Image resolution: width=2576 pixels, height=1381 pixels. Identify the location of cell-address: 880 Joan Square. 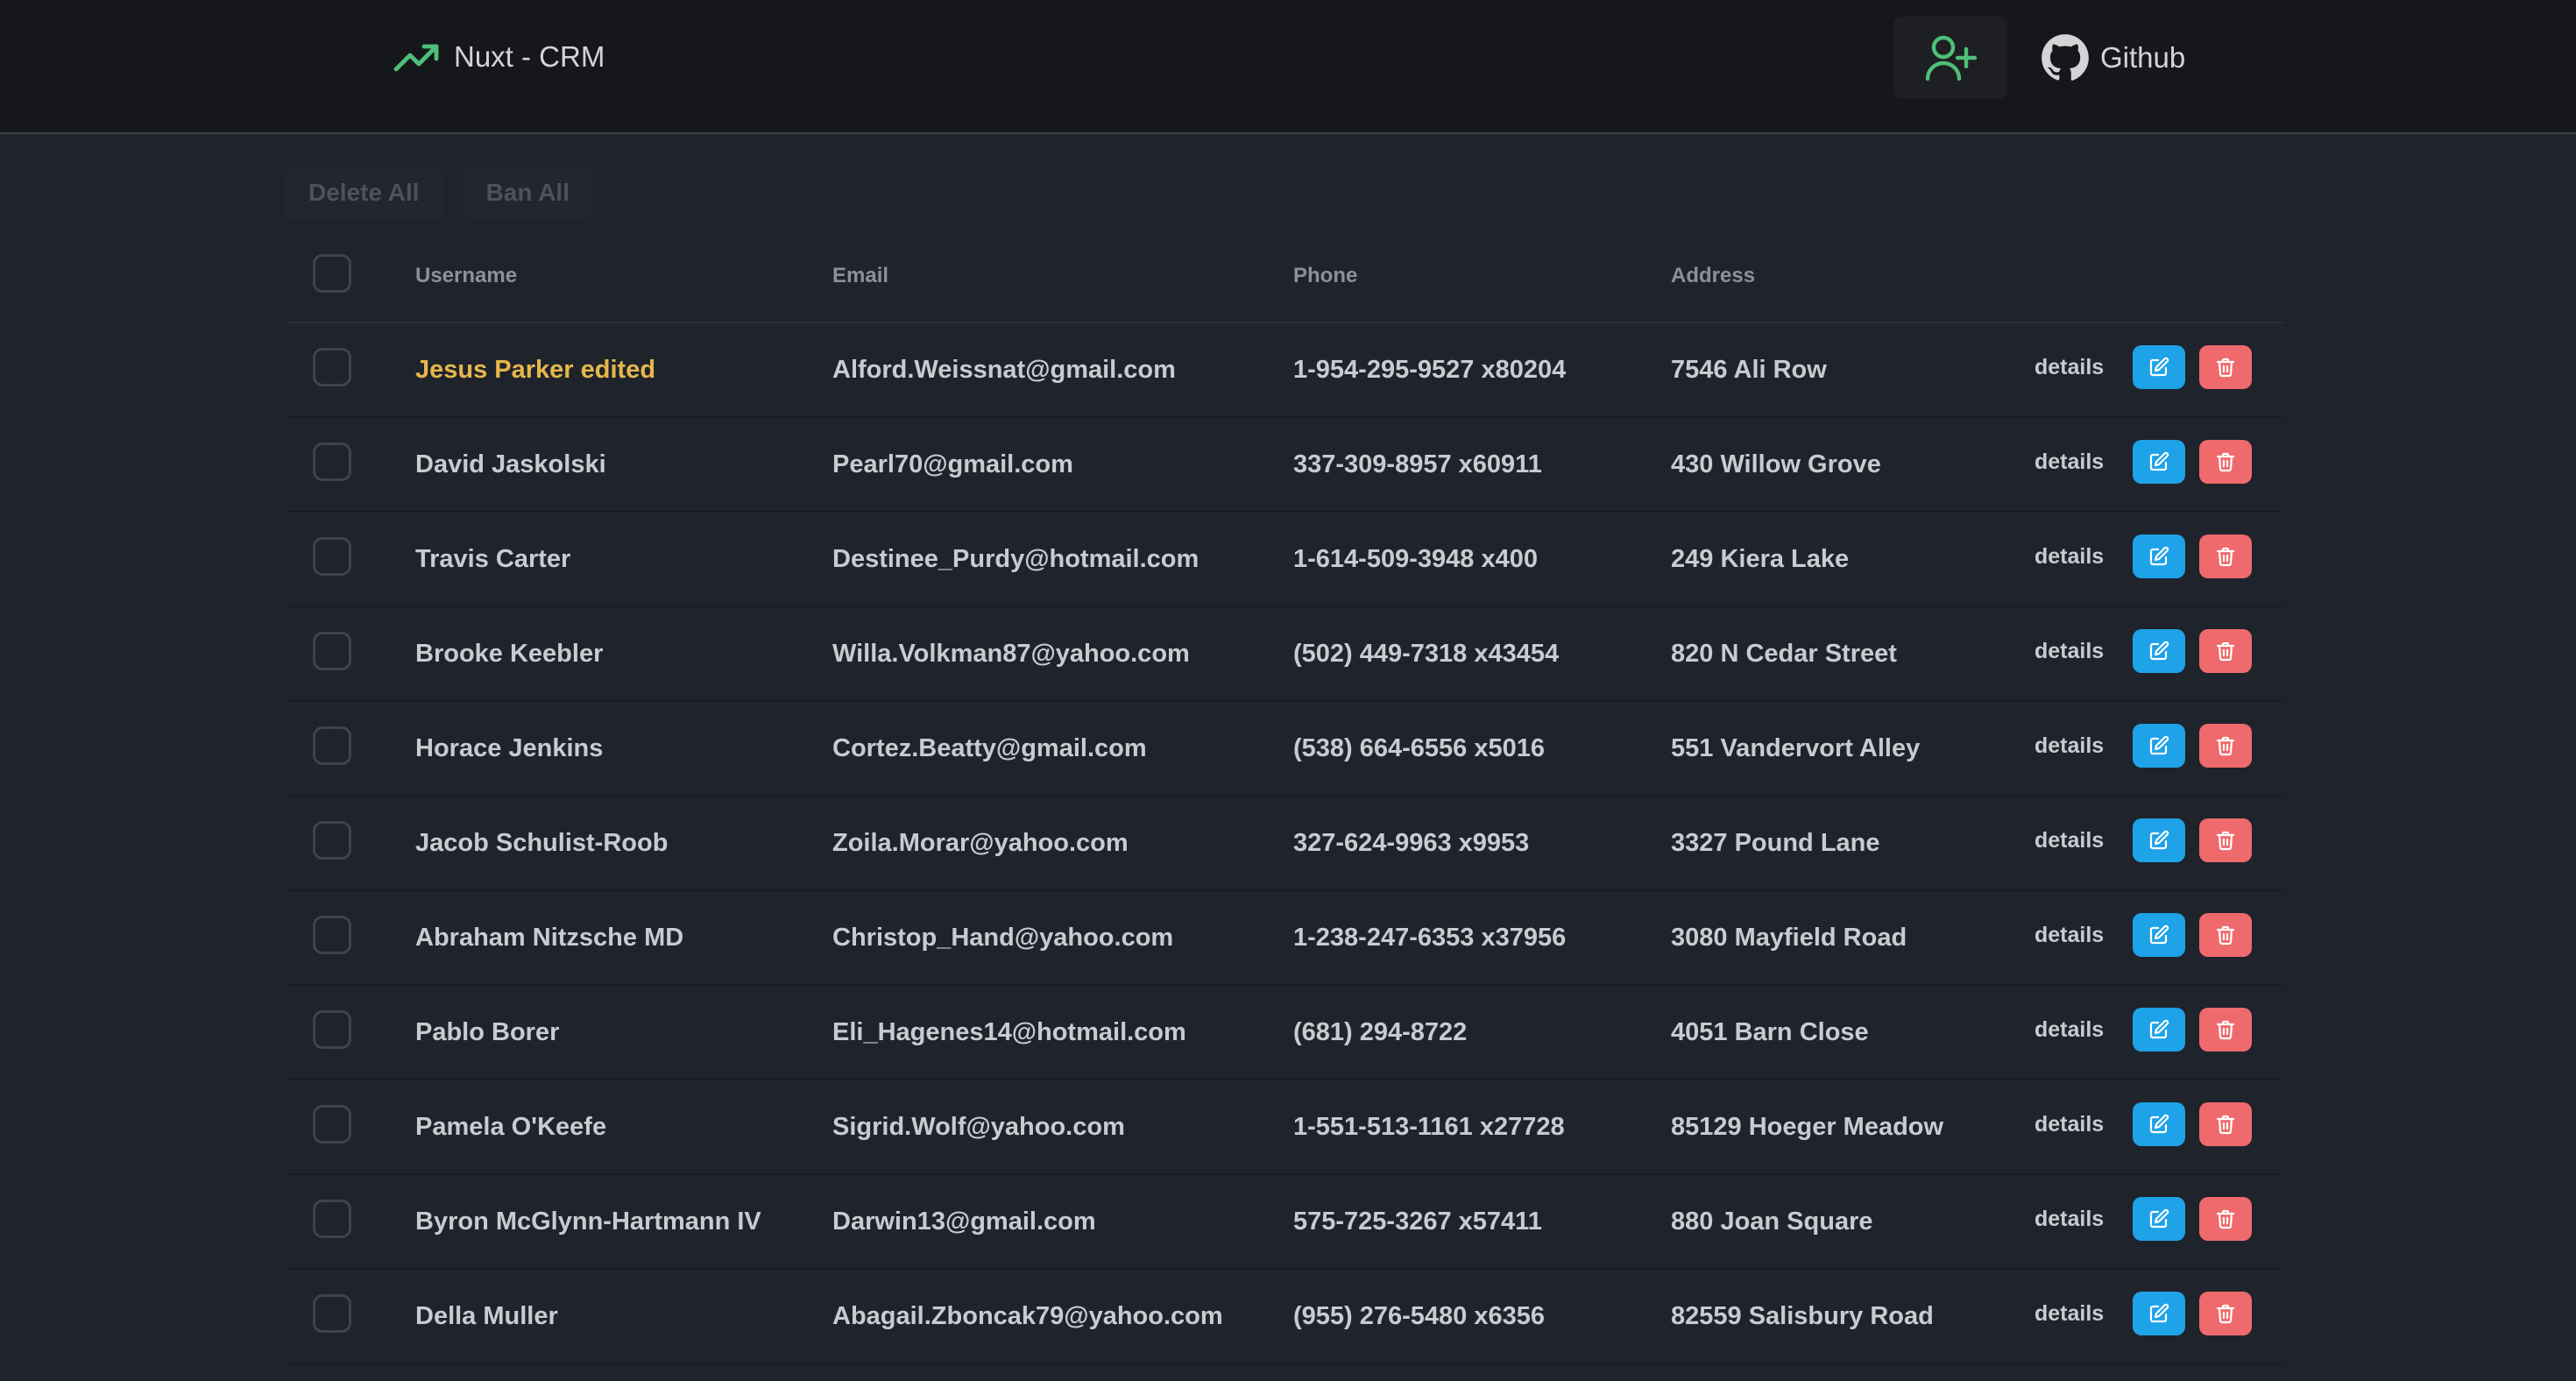
(1772, 1221).